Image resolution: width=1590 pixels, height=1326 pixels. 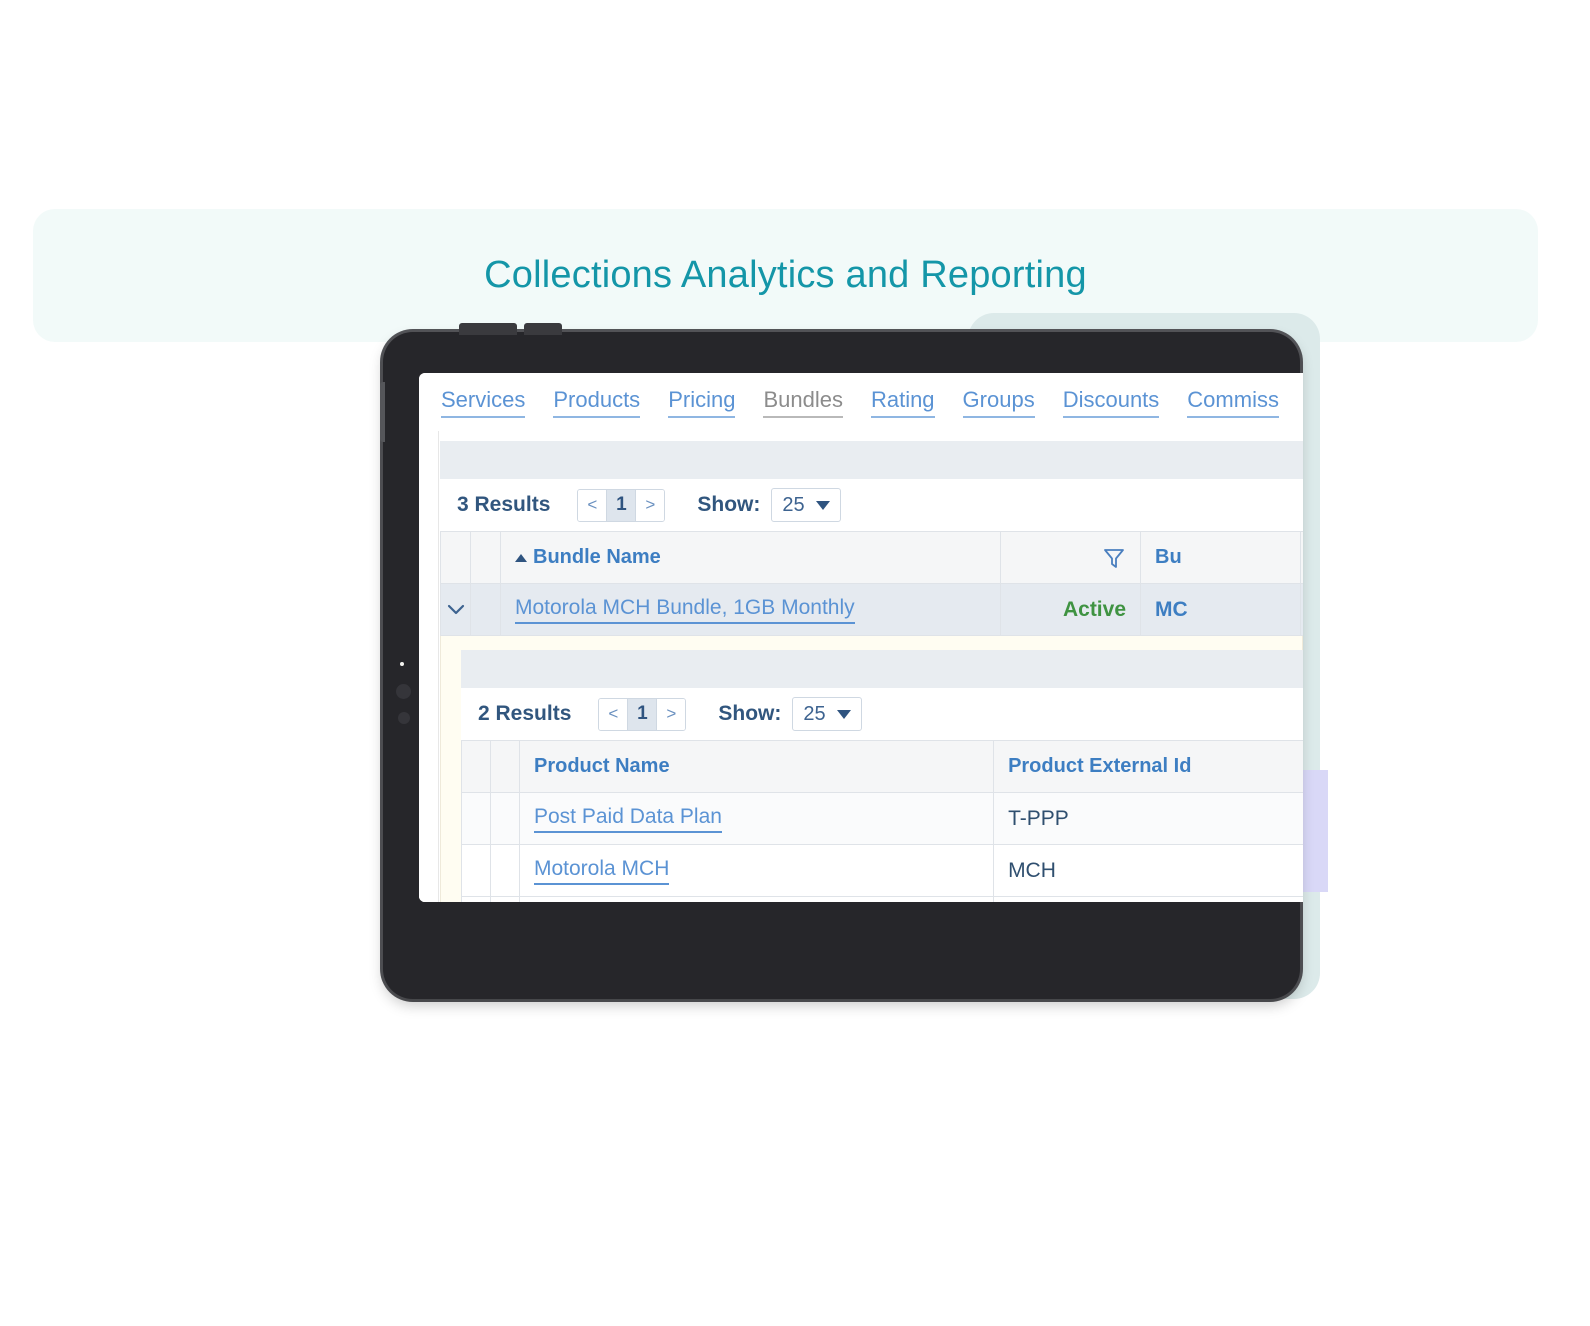 I want to click on products-grid-header-row: Product Name Product External Id, so click(x=882, y=767).